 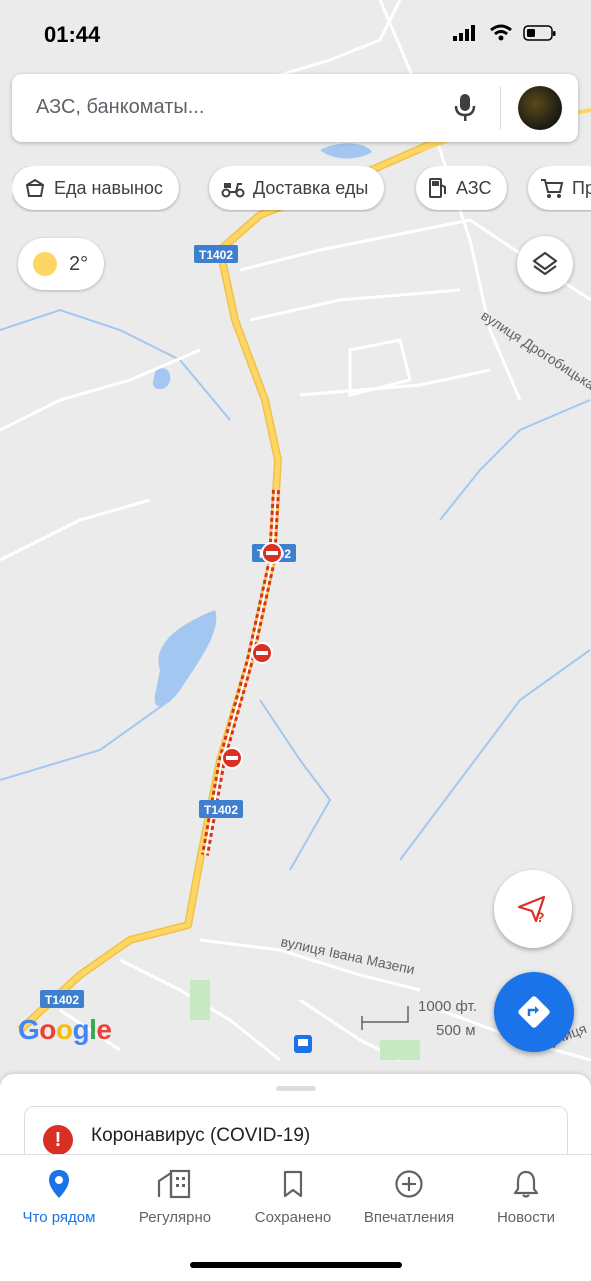 I want to click on directions-button, so click(x=534, y=1012).